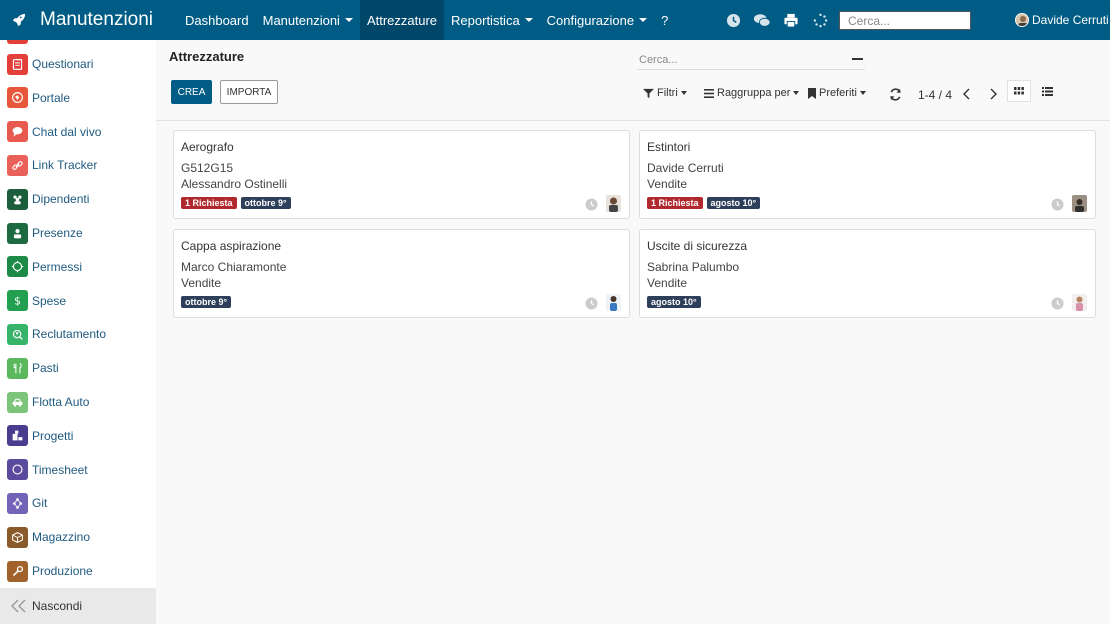 This screenshot has width=1110, height=624. What do you see at coordinates (693, 267) in the screenshot?
I see `card-line-1: Sabrina Palumbo` at bounding box center [693, 267].